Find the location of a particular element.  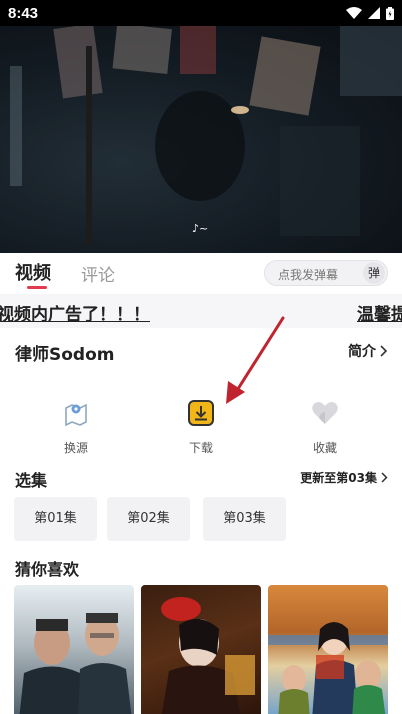

battery-icon is located at coordinates (390, 13).